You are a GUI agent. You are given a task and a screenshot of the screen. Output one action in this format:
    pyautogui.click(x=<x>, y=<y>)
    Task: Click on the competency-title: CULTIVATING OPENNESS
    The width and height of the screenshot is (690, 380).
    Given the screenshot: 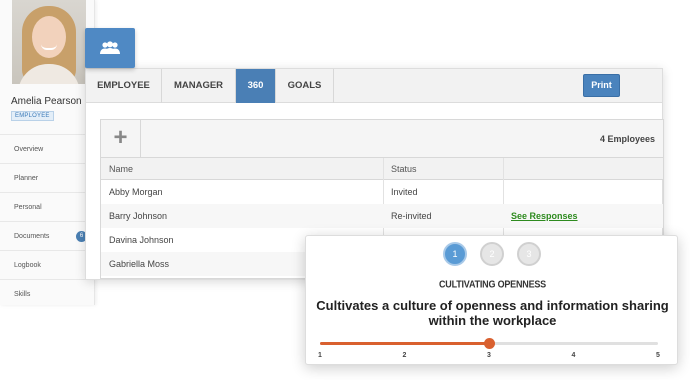 What is the action you would take?
    pyautogui.click(x=492, y=284)
    